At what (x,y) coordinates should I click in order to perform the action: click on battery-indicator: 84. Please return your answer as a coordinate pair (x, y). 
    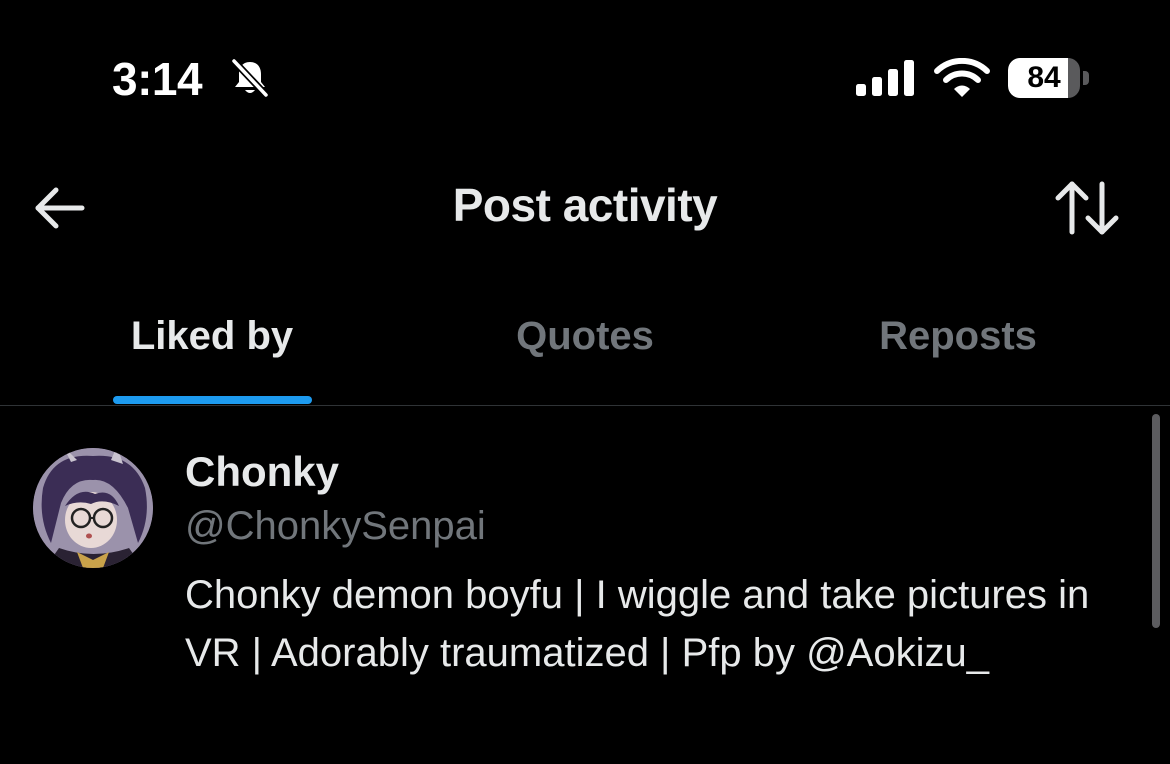
    Looking at the image, I should click on (1049, 78).